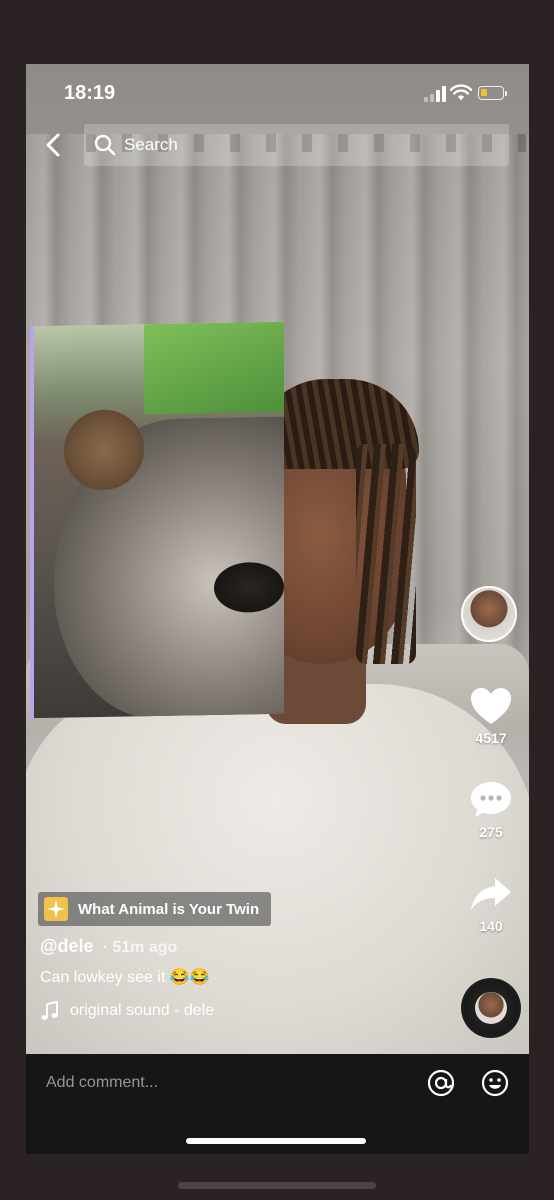 The width and height of the screenshot is (554, 1200). Describe the element at coordinates (56, 909) in the screenshot. I see `effect-sparkle-icon` at that location.